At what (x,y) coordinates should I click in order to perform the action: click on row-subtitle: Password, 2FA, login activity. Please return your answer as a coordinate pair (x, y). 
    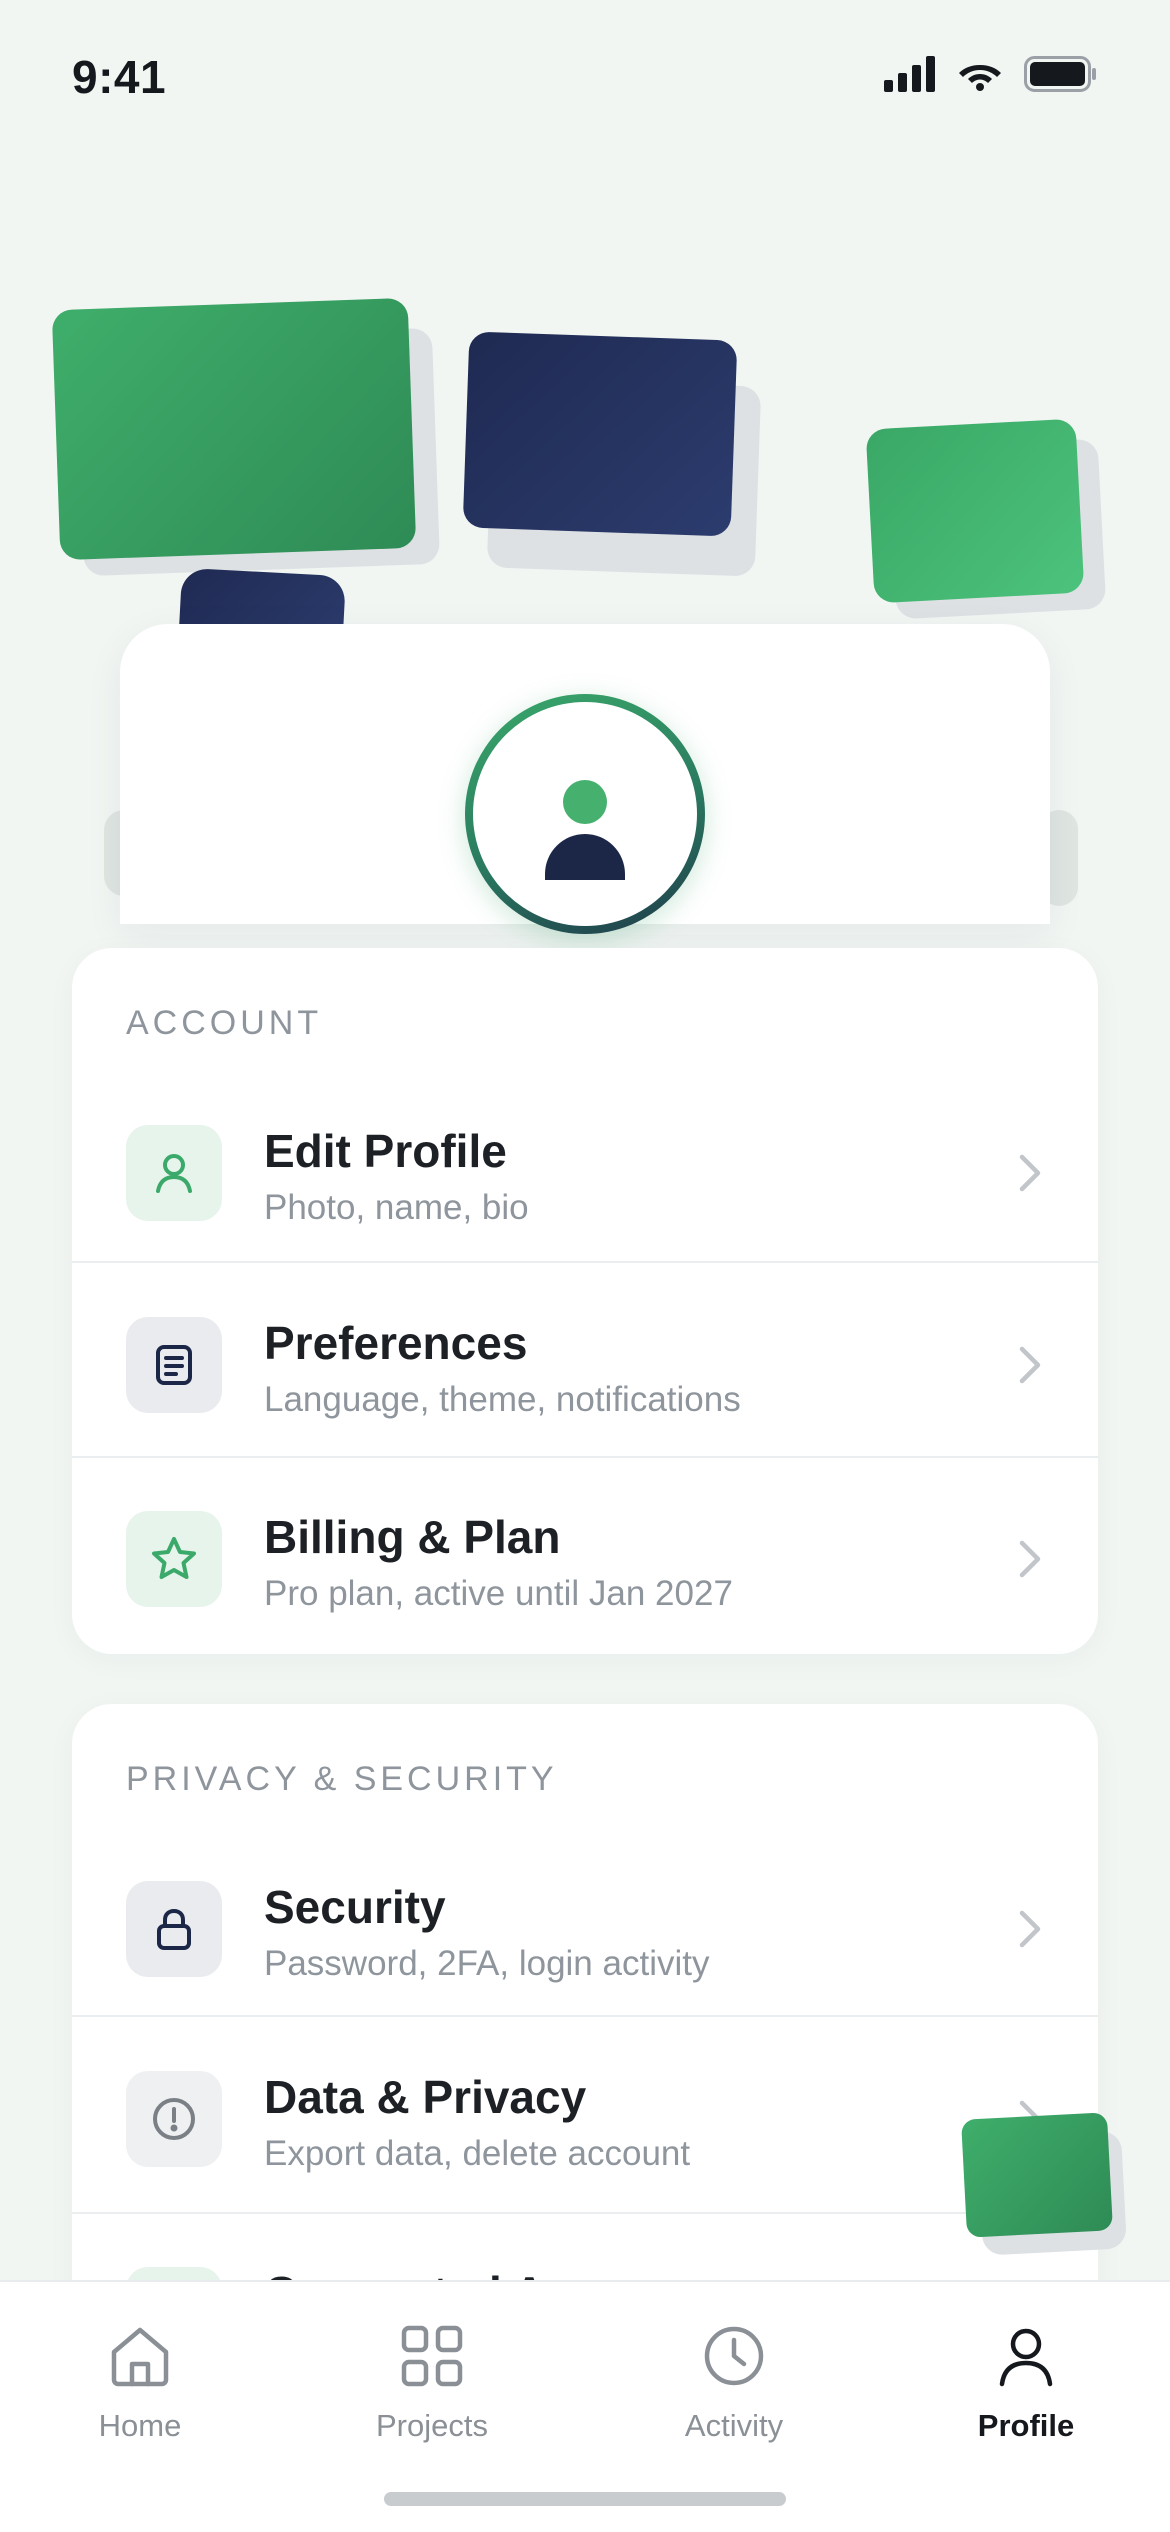
    Looking at the image, I should click on (487, 1963).